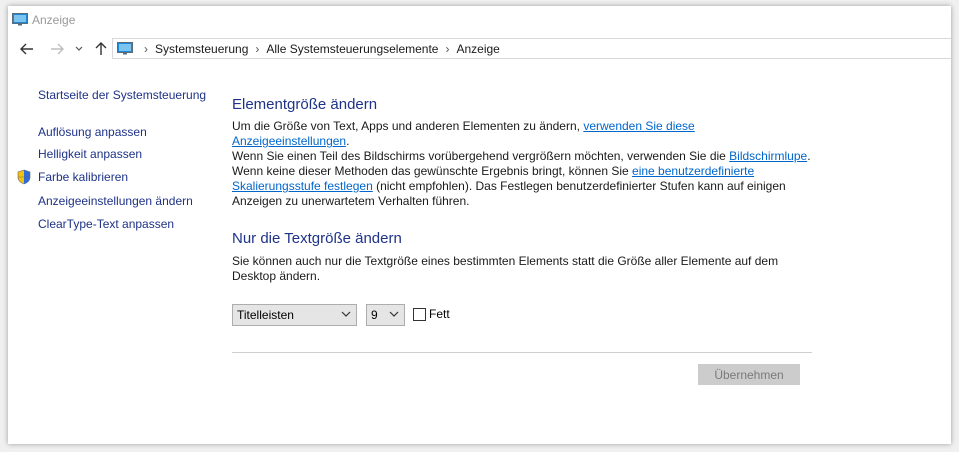 This screenshot has height=452, width=959. I want to click on forward-button, so click(57, 49).